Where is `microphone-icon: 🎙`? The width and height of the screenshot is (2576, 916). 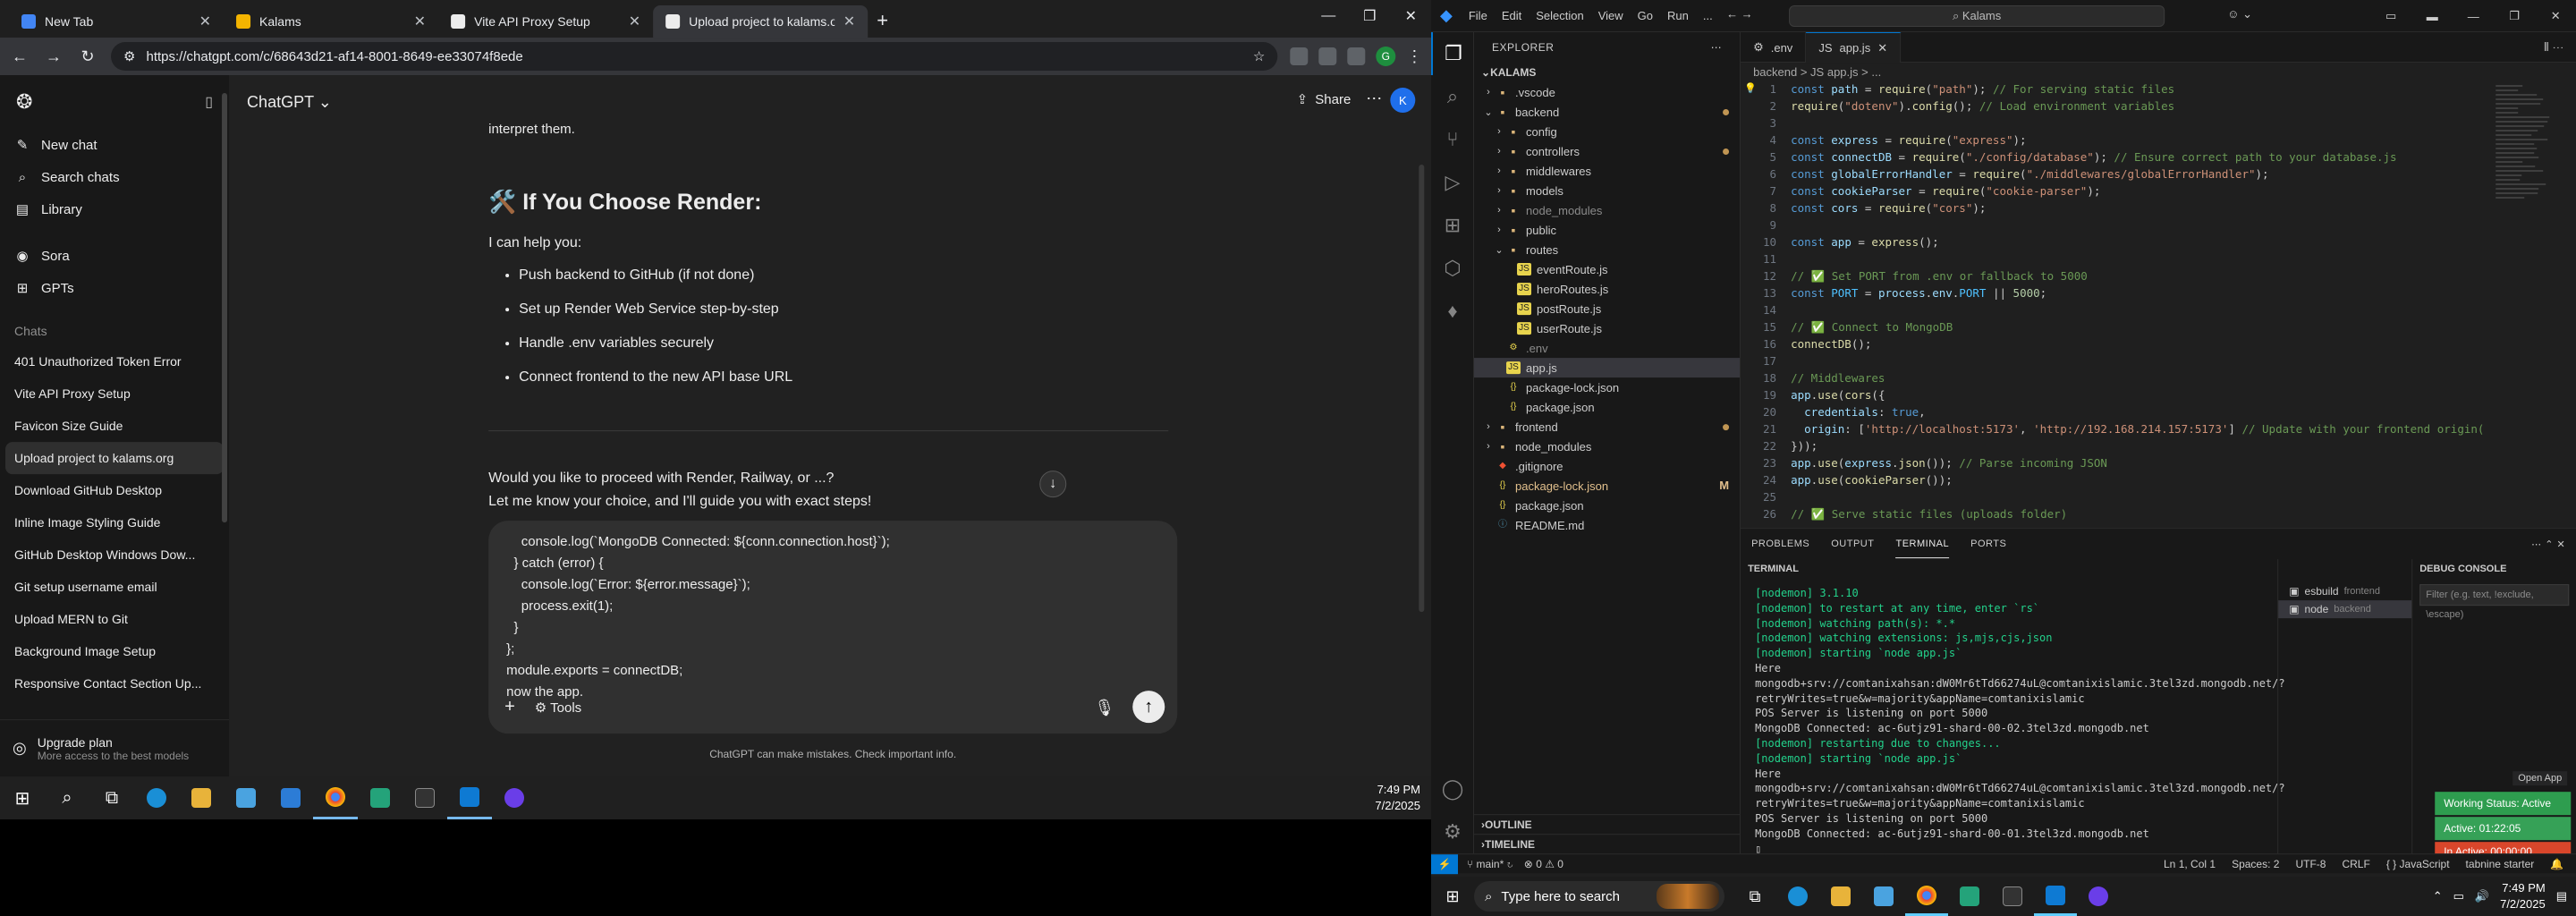
microphone-icon: 🎙 is located at coordinates (1104, 708).